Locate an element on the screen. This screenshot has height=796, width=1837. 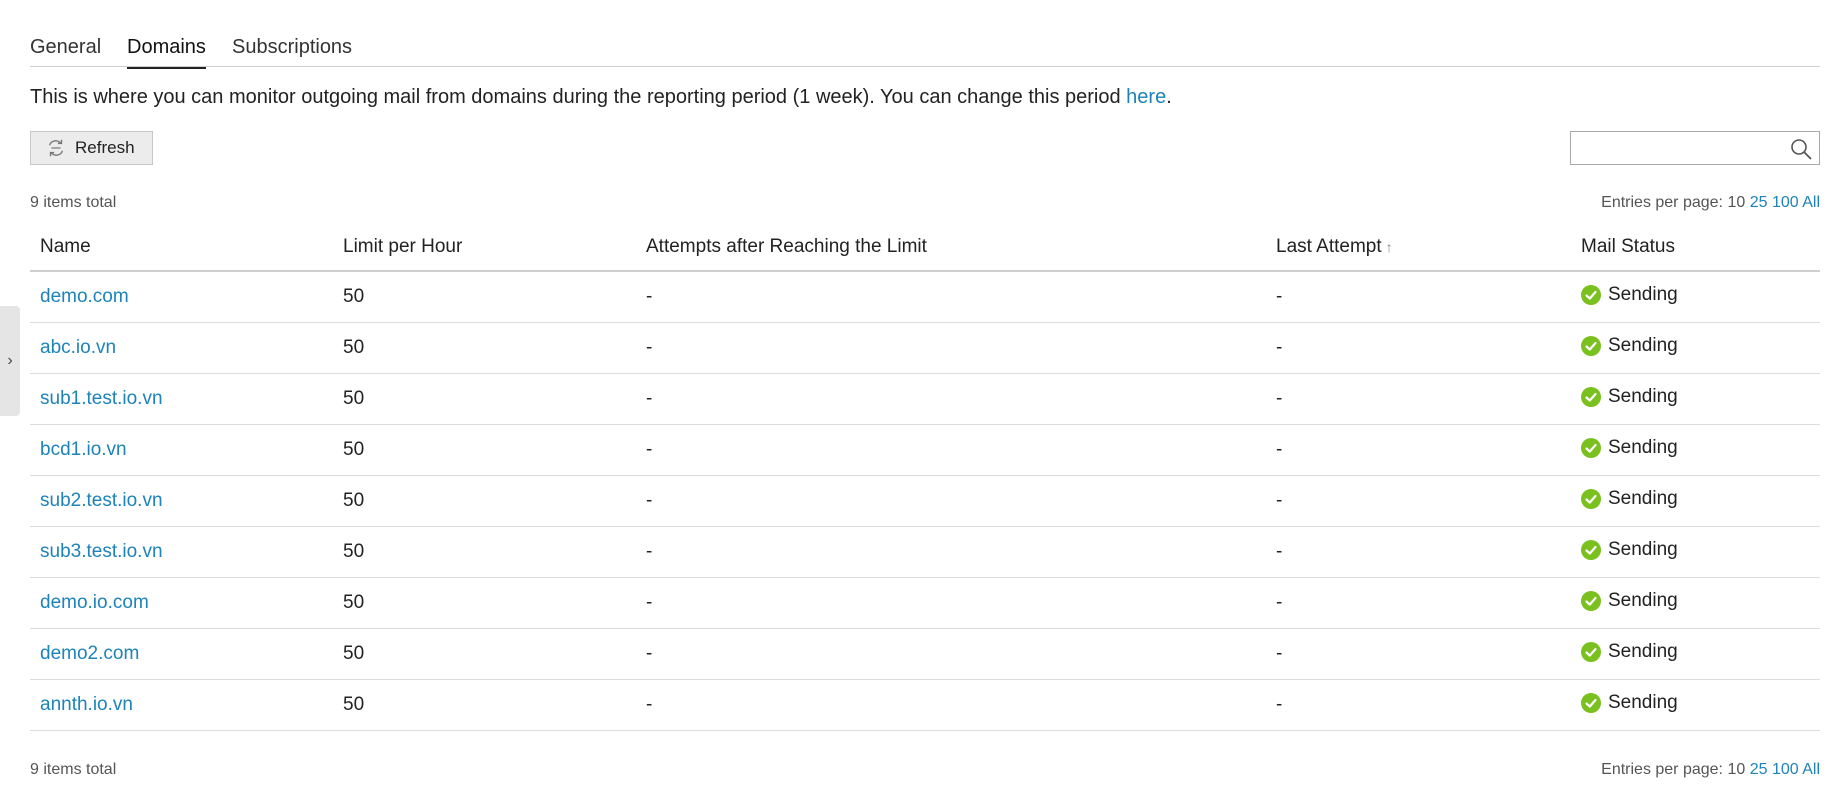
side-panel-toggle: › is located at coordinates (10, 361).